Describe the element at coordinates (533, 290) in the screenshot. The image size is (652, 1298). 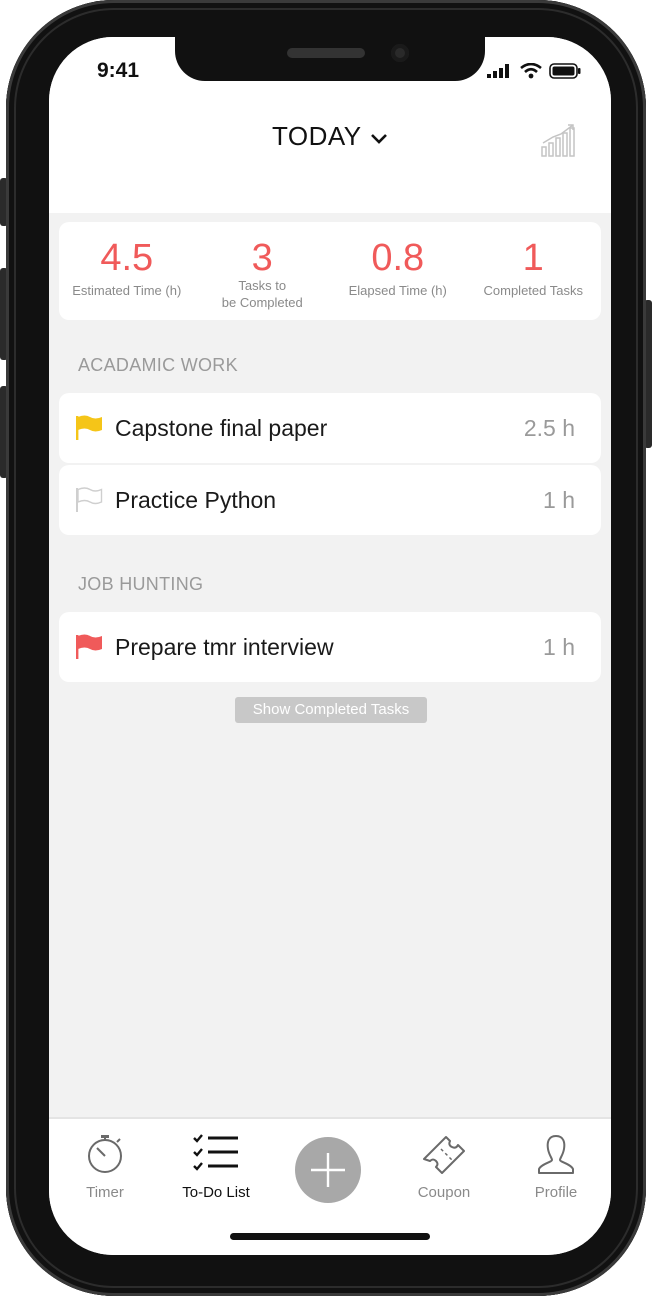
I see `stat-label: Completed Tasks` at that location.